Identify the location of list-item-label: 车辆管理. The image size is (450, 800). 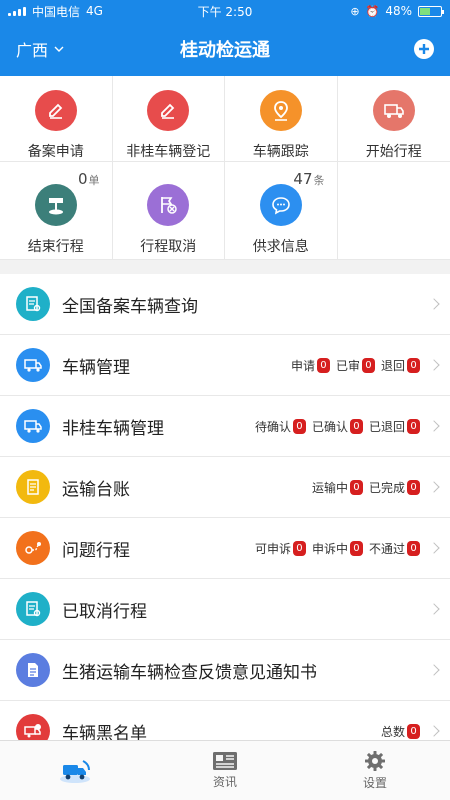
(96, 367).